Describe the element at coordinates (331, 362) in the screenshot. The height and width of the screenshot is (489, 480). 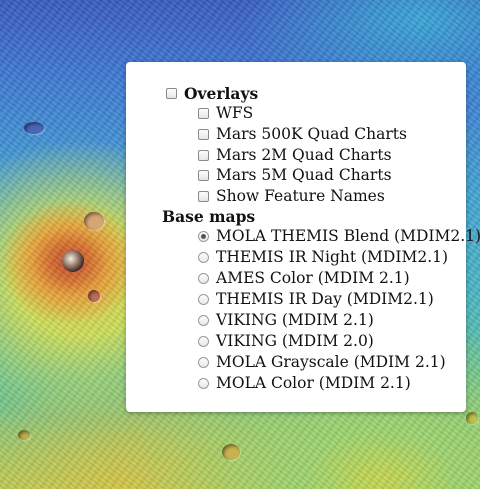
I see `basemap-label: MOLA Grayscale (MDIM 2.1)` at that location.